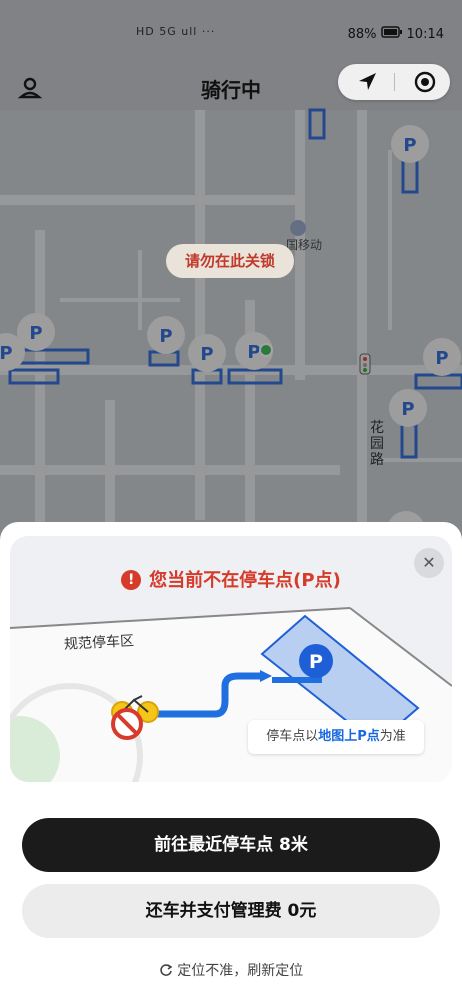  What do you see at coordinates (316, 662) in the screenshot?
I see `svg-text: P` at bounding box center [316, 662].